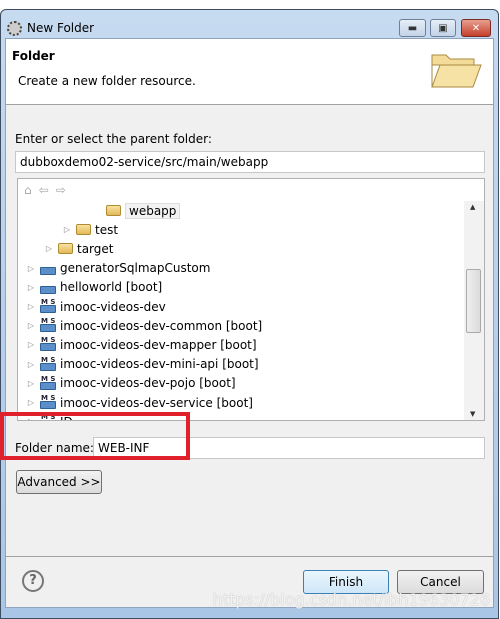 Image resolution: width=500 pixels, height=619 pixels. I want to click on tree-item-label: test, so click(107, 229).